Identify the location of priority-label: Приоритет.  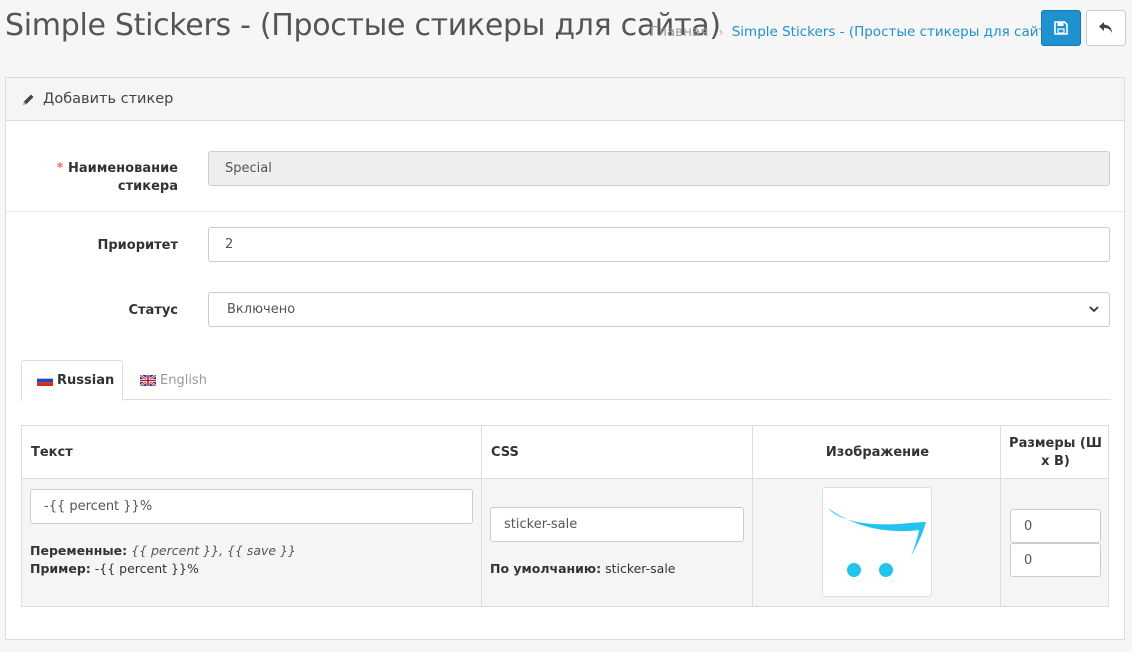
(137, 245).